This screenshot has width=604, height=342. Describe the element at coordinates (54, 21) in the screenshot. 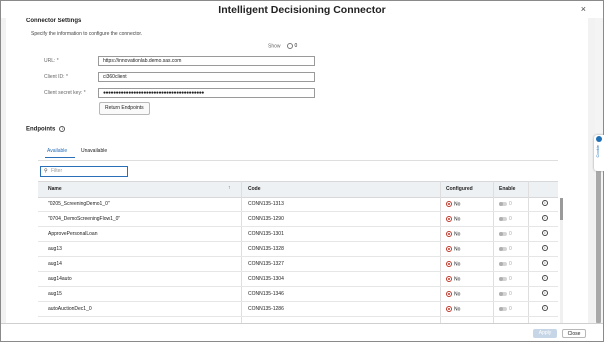

I see `connector-settings-heading: Connector Settings` at that location.